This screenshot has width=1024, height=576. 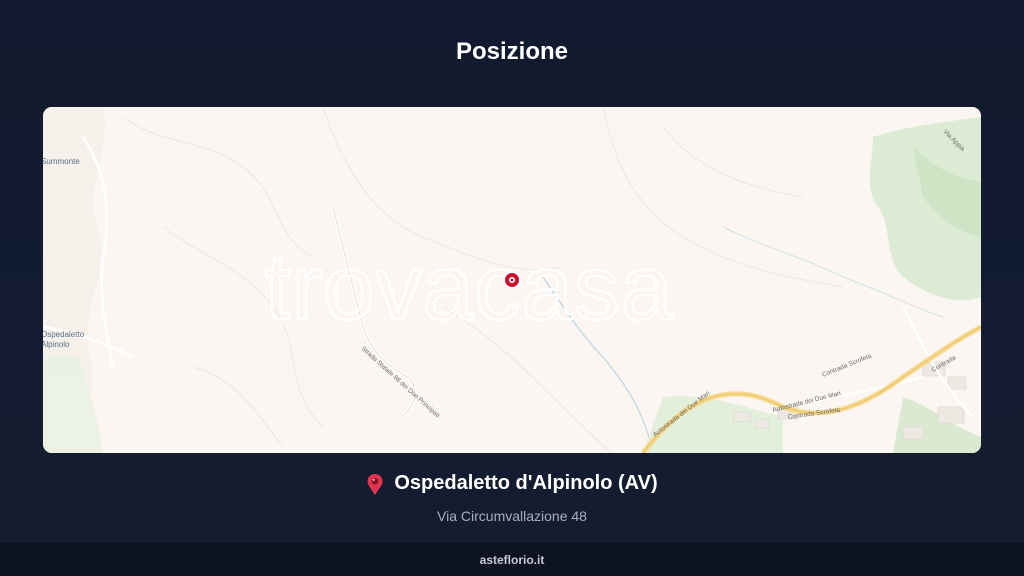 What do you see at coordinates (512, 515) in the screenshot?
I see `location-address: Via Circumvallazione 48` at bounding box center [512, 515].